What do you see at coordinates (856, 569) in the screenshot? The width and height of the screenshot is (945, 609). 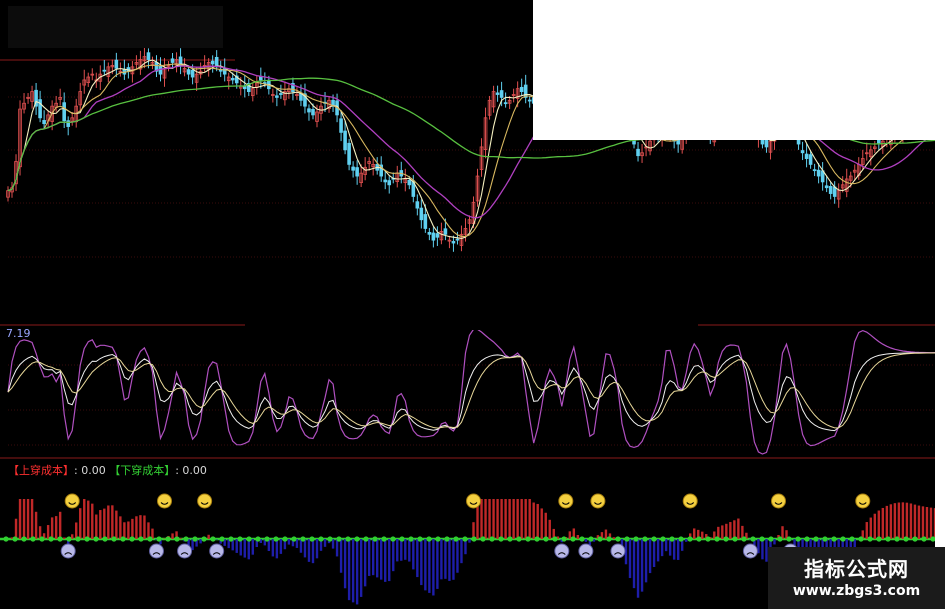 I see `watermark-brand: 指标公式网` at bounding box center [856, 569].